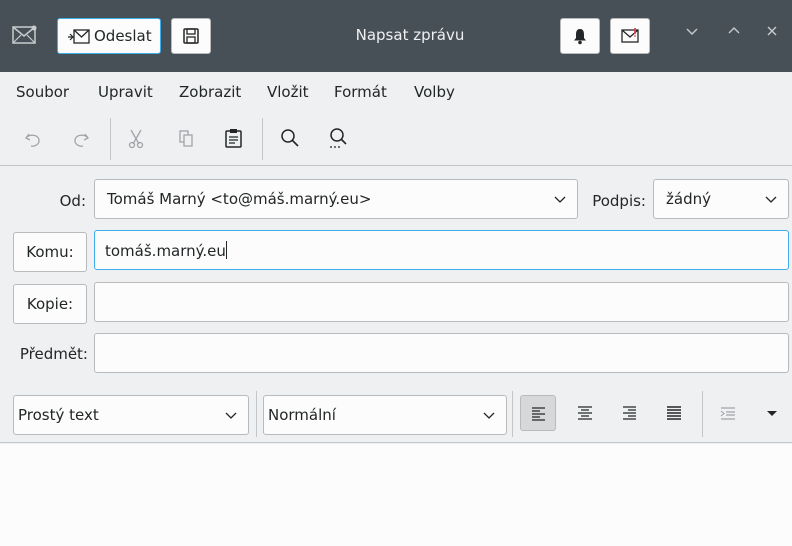 Image resolution: width=792 pixels, height=546 pixels. I want to click on find-replace-icon, so click(338, 138).